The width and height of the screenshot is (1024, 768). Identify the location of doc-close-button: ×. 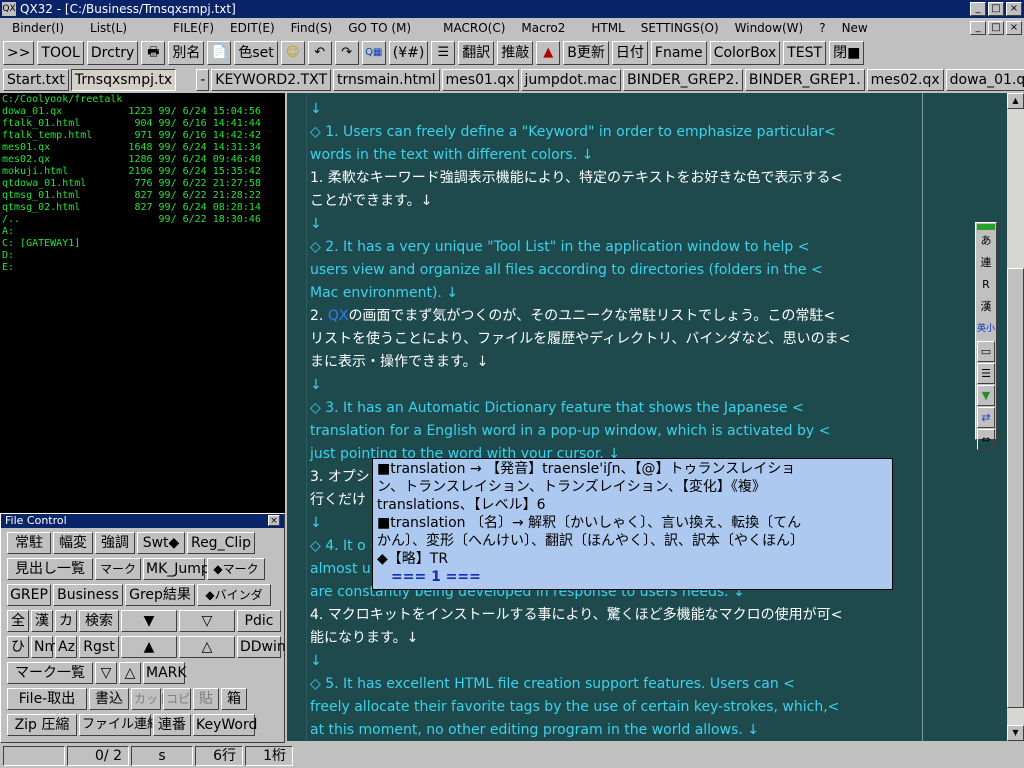
(1014, 28).